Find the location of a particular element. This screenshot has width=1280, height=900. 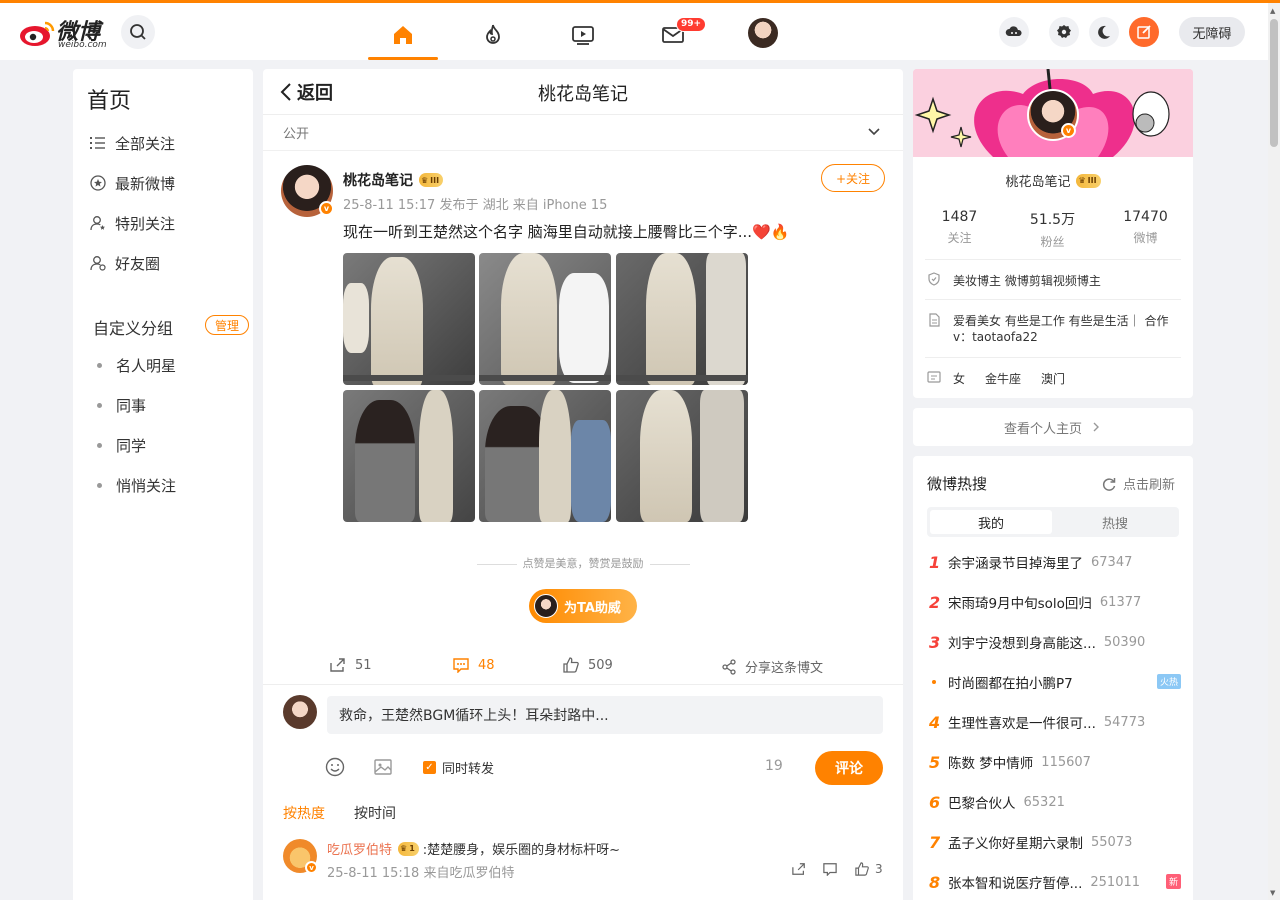

hot-search-item: 3 刘宇宁没想到身高能这... 50390 is located at coordinates (1055, 642).